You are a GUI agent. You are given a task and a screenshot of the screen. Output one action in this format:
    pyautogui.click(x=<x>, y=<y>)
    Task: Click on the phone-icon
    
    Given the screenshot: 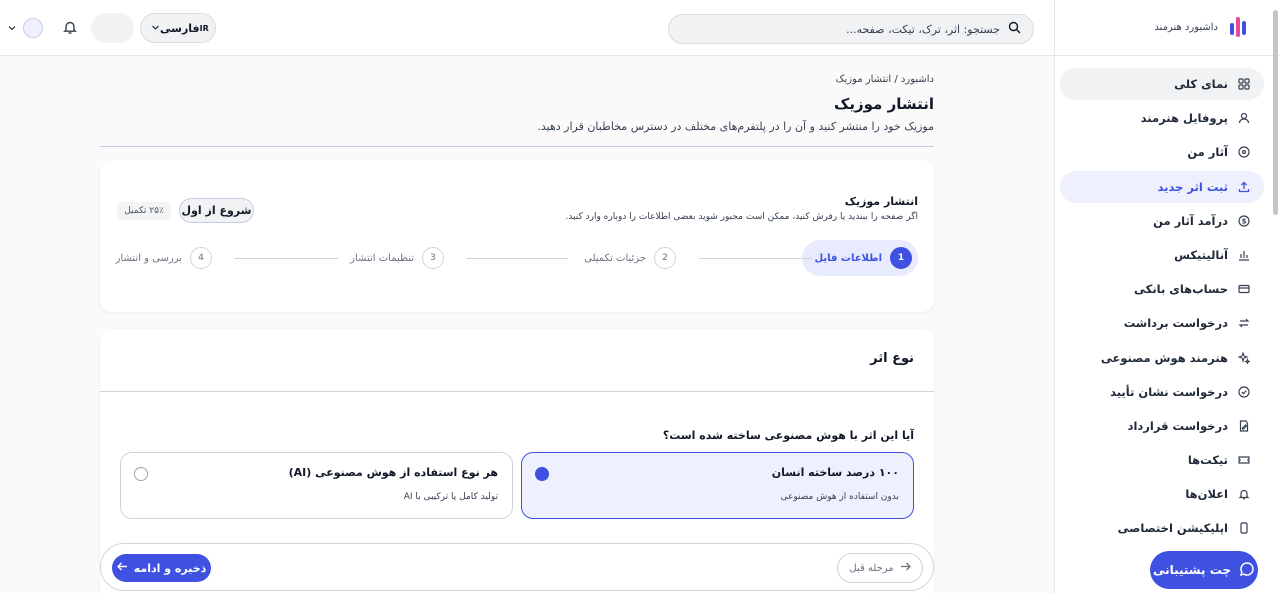 What is the action you would take?
    pyautogui.click(x=1244, y=528)
    